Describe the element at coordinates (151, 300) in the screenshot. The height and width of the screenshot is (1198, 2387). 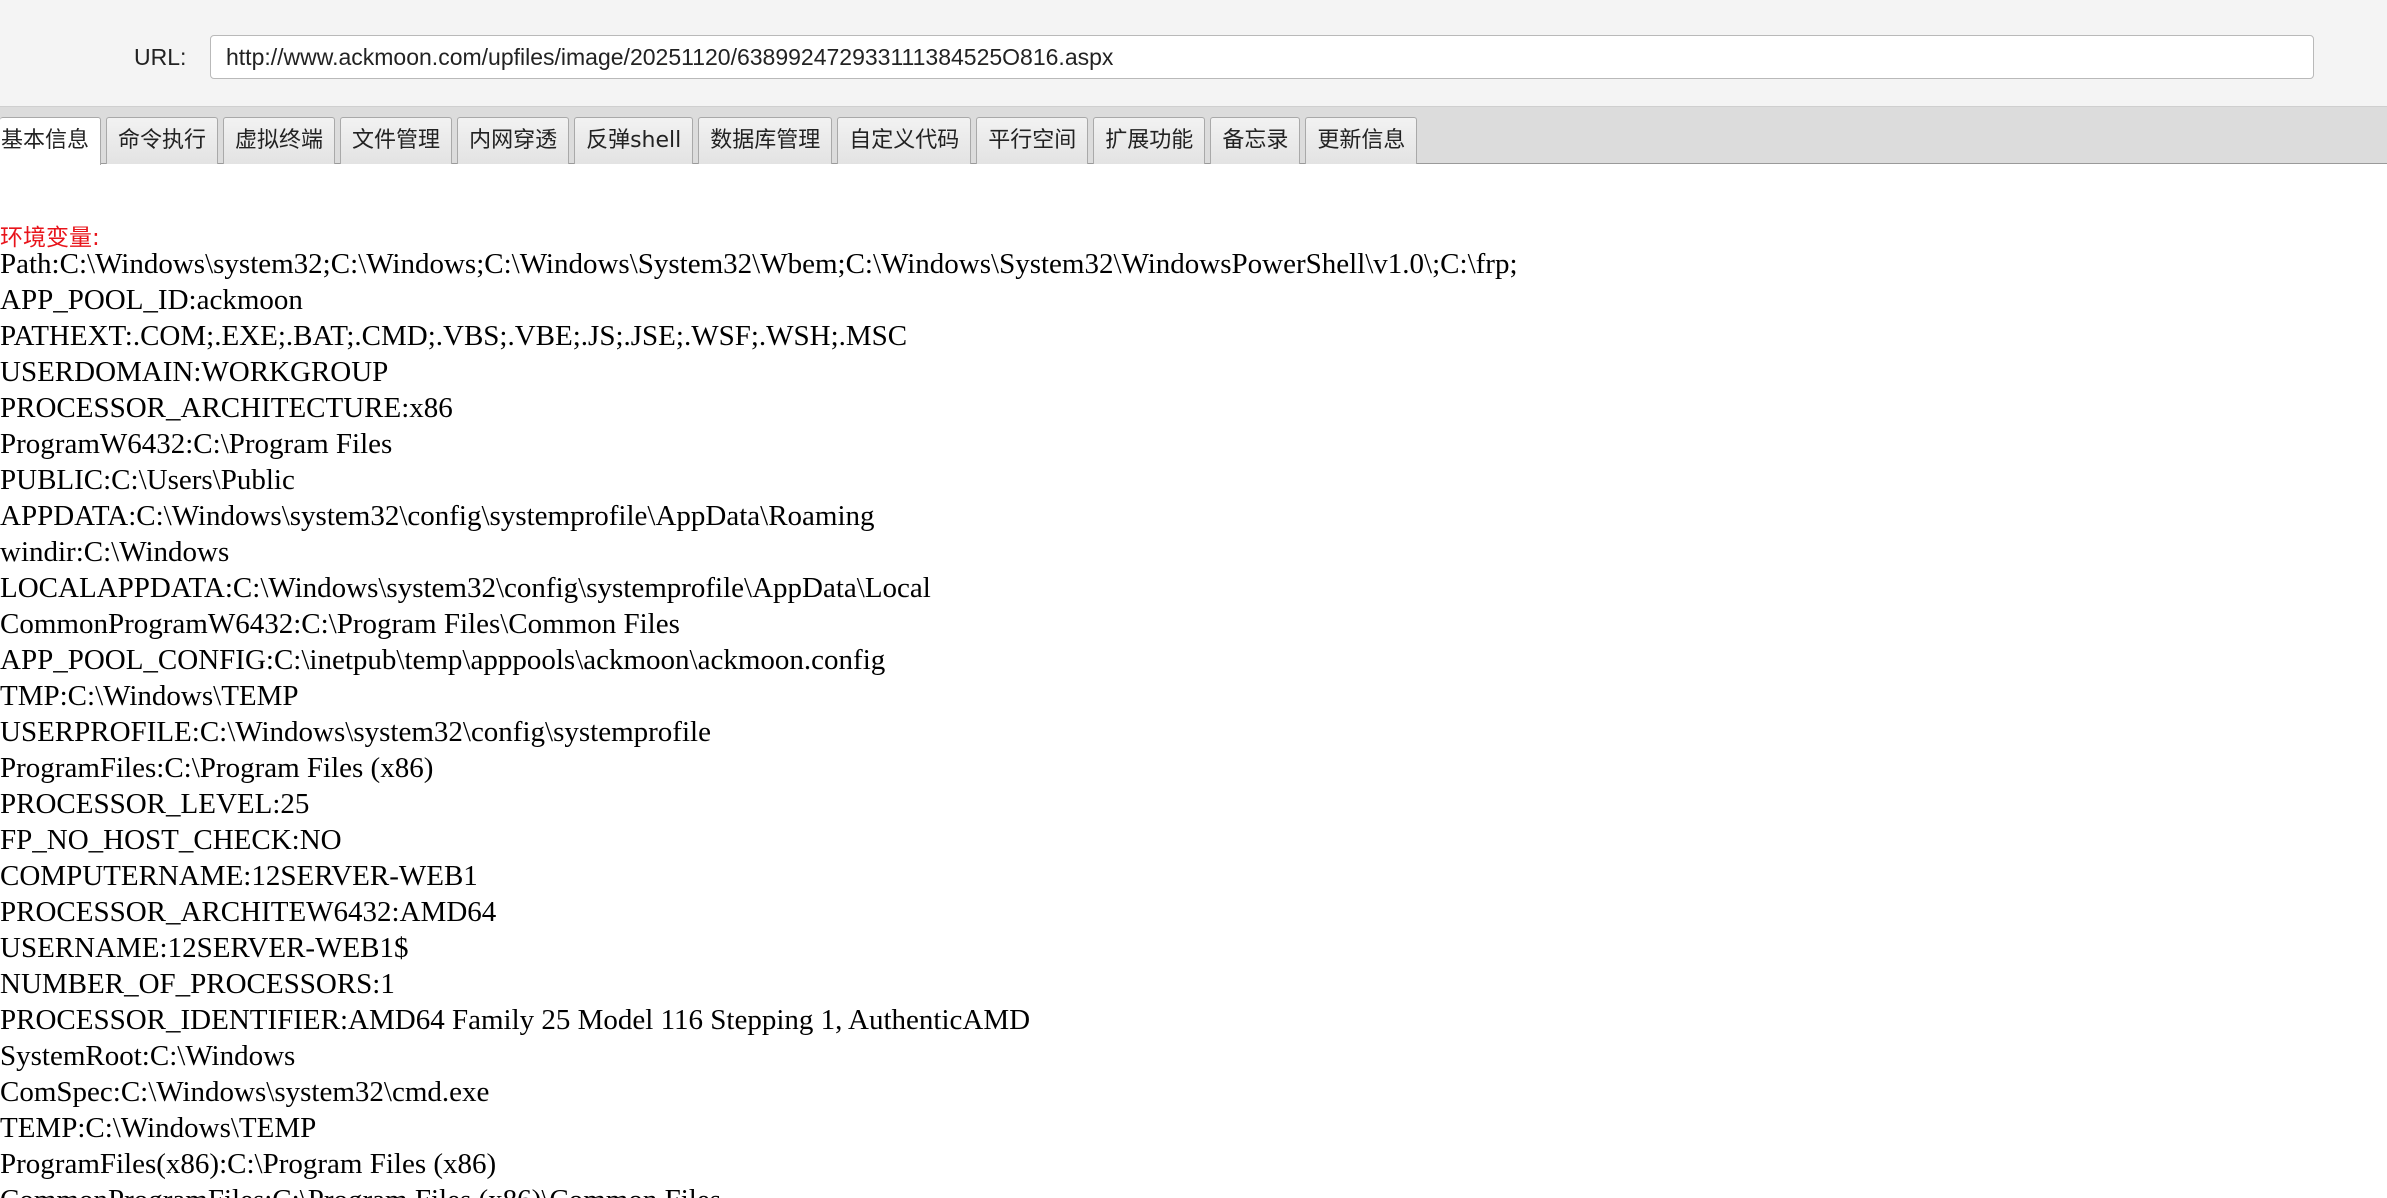
I see `env-var-line: APP_POOL_ID:ackmoon` at that location.